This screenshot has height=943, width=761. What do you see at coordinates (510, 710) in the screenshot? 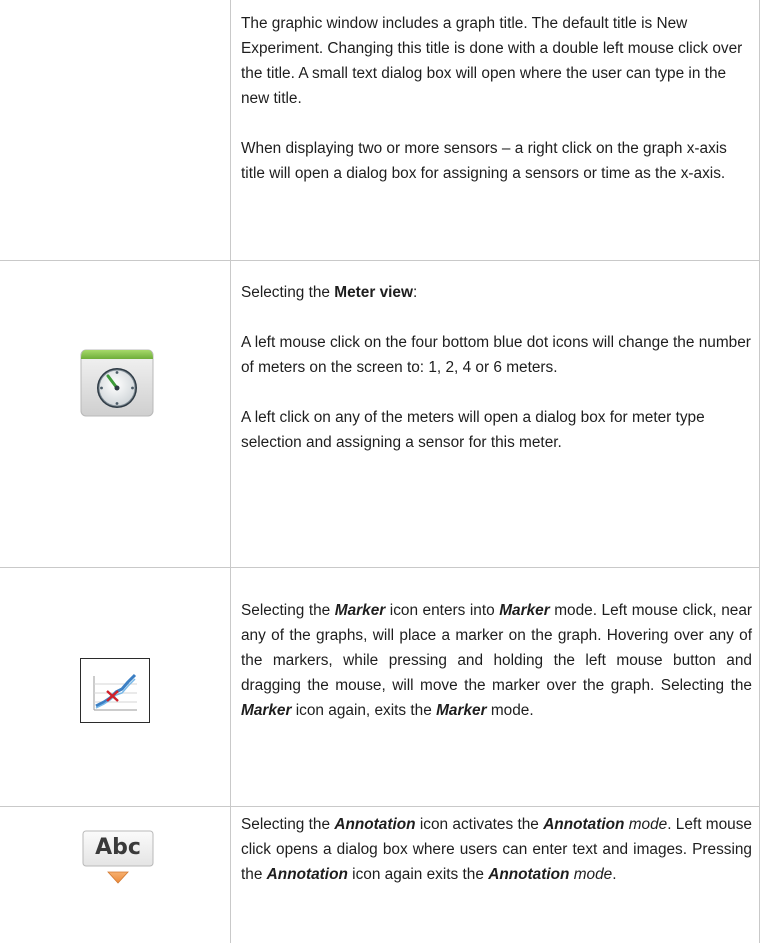
I see `marker-text-5: mode.` at bounding box center [510, 710].